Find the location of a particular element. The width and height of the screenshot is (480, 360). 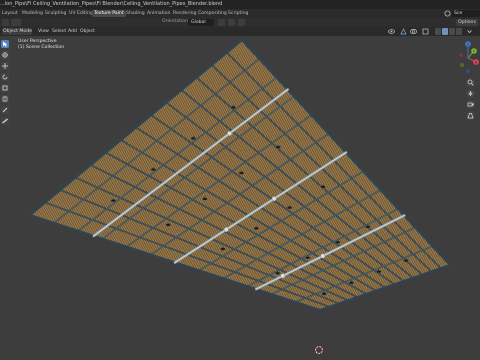

perspective-icon is located at coordinates (470, 116).